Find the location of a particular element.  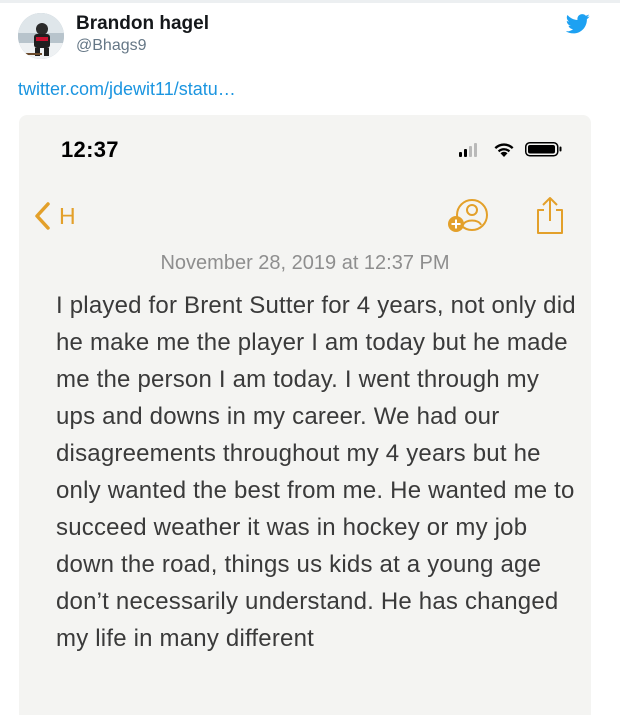

cellular-signal-icon is located at coordinates (468, 150).